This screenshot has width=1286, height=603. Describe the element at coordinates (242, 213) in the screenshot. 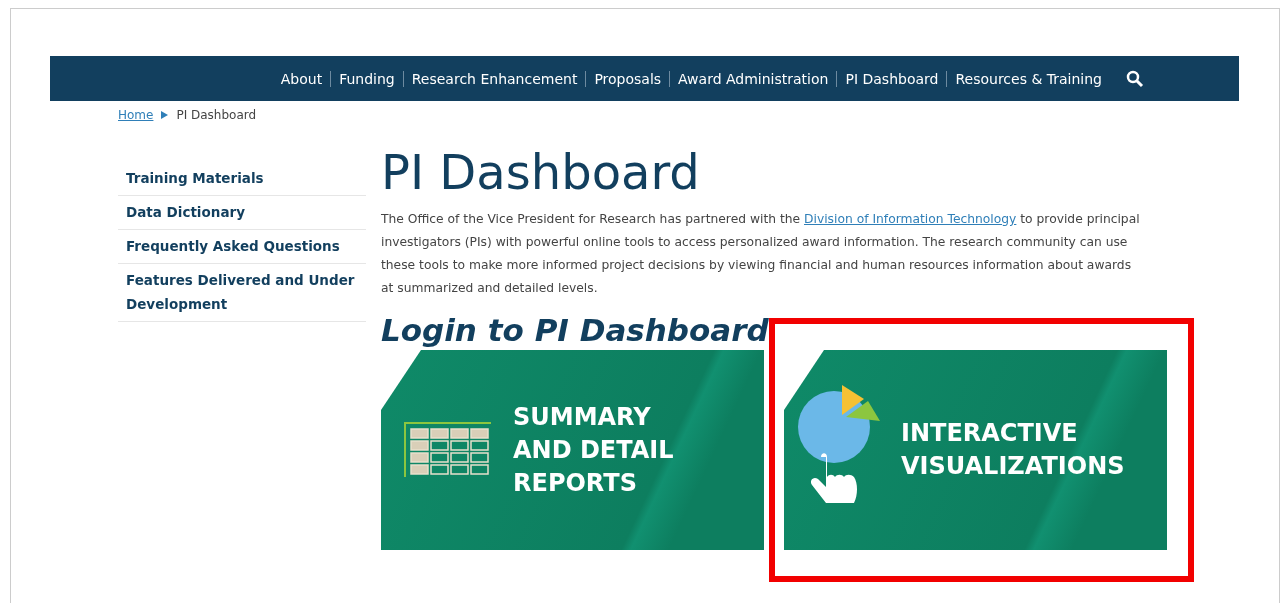

I see `sidebar-link: Data Dictionary` at that location.